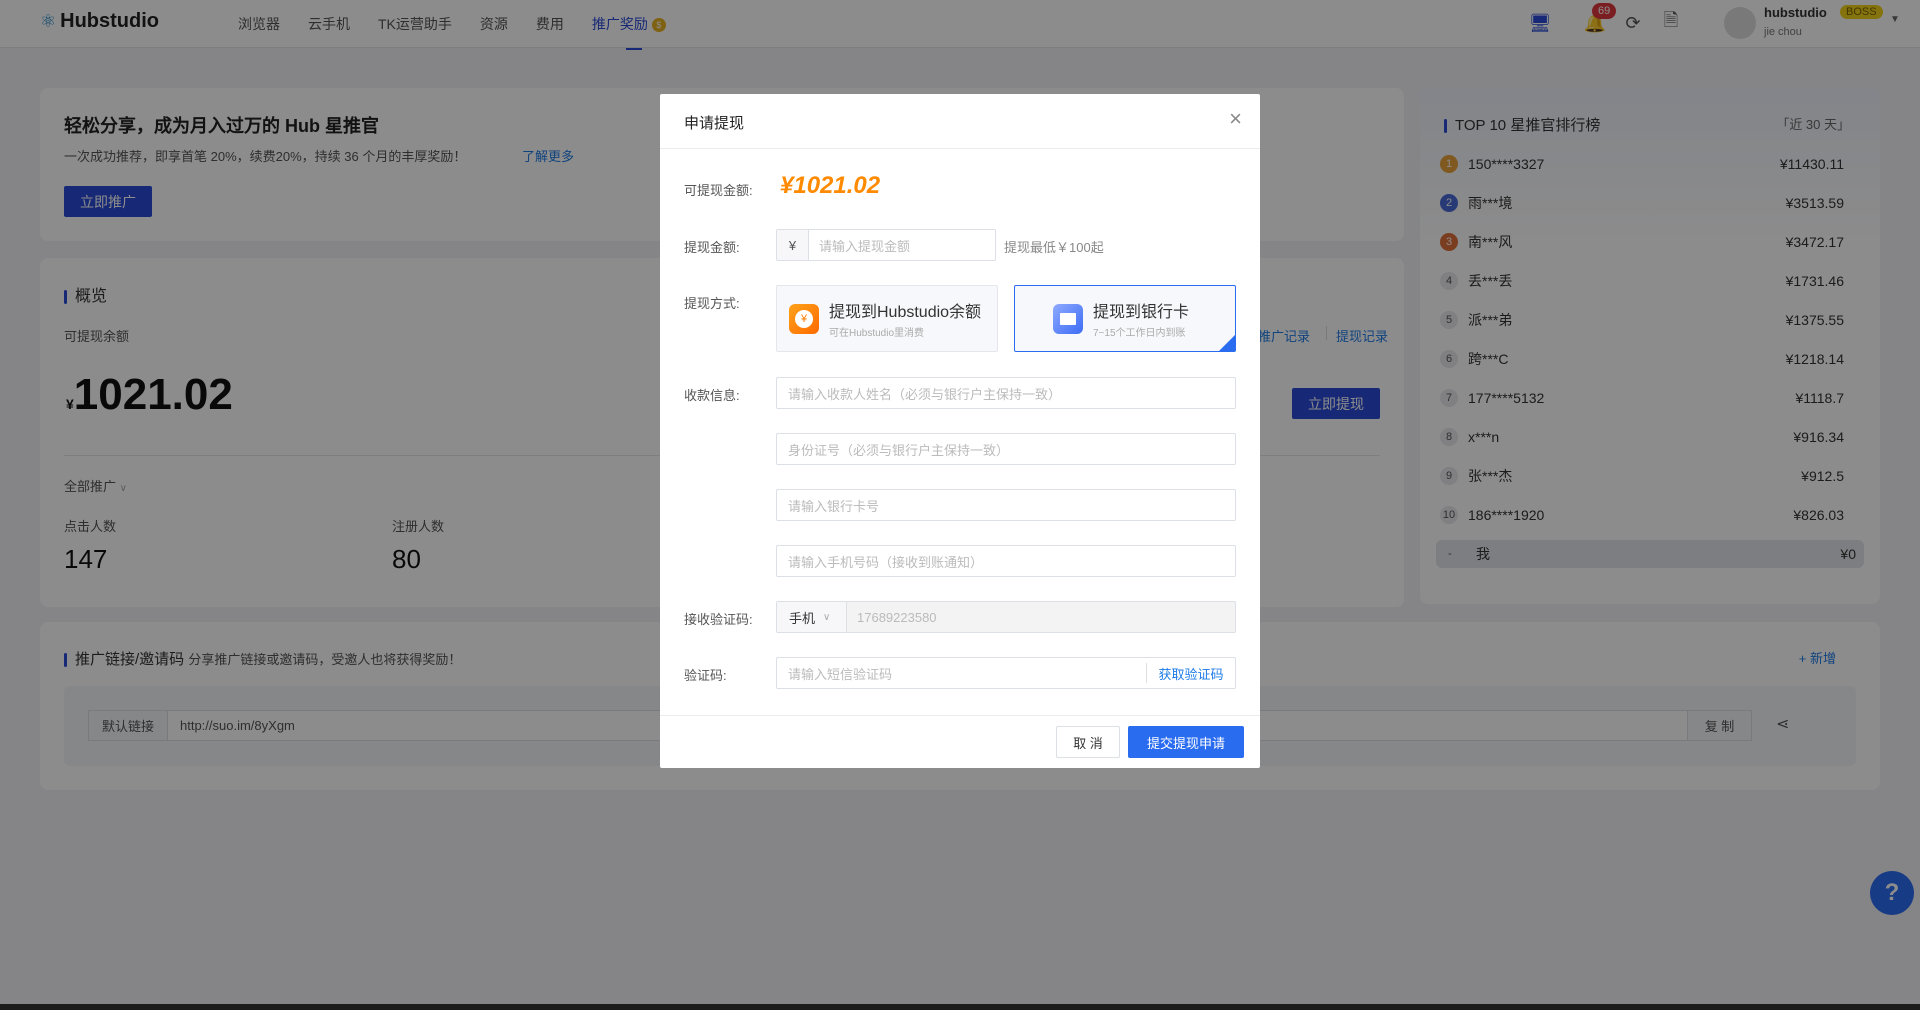 The image size is (1920, 1010). I want to click on bank-card-icon, so click(1068, 318).